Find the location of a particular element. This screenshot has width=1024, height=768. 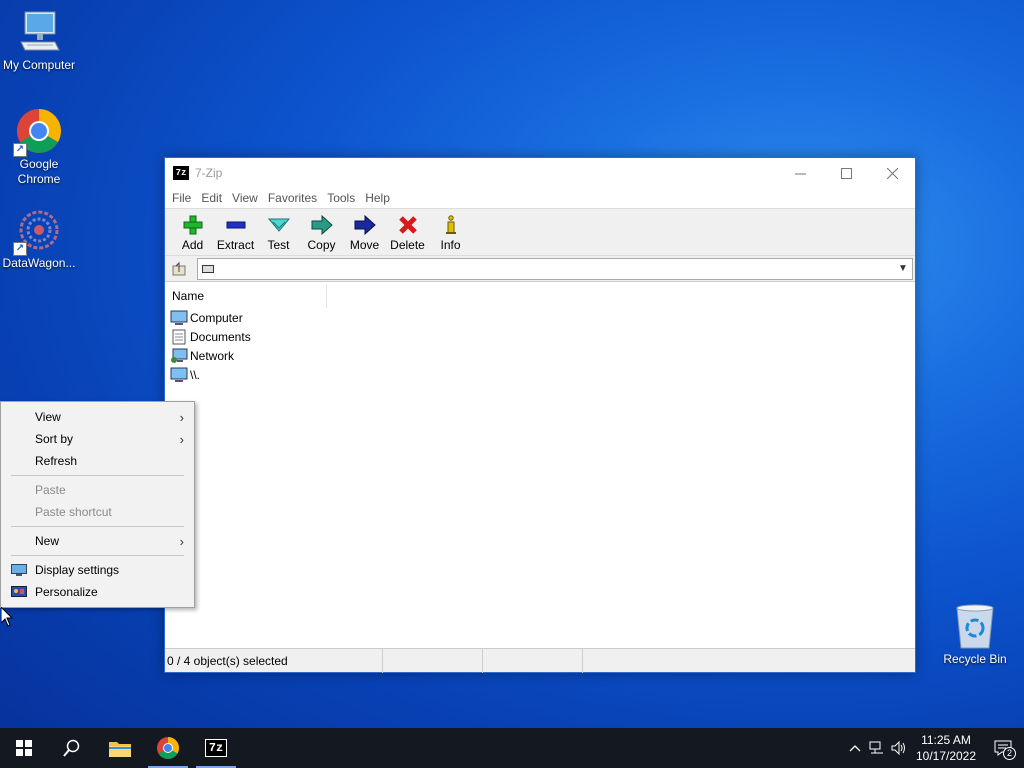

menu-item-label: Refresh is located at coordinates (56, 461).